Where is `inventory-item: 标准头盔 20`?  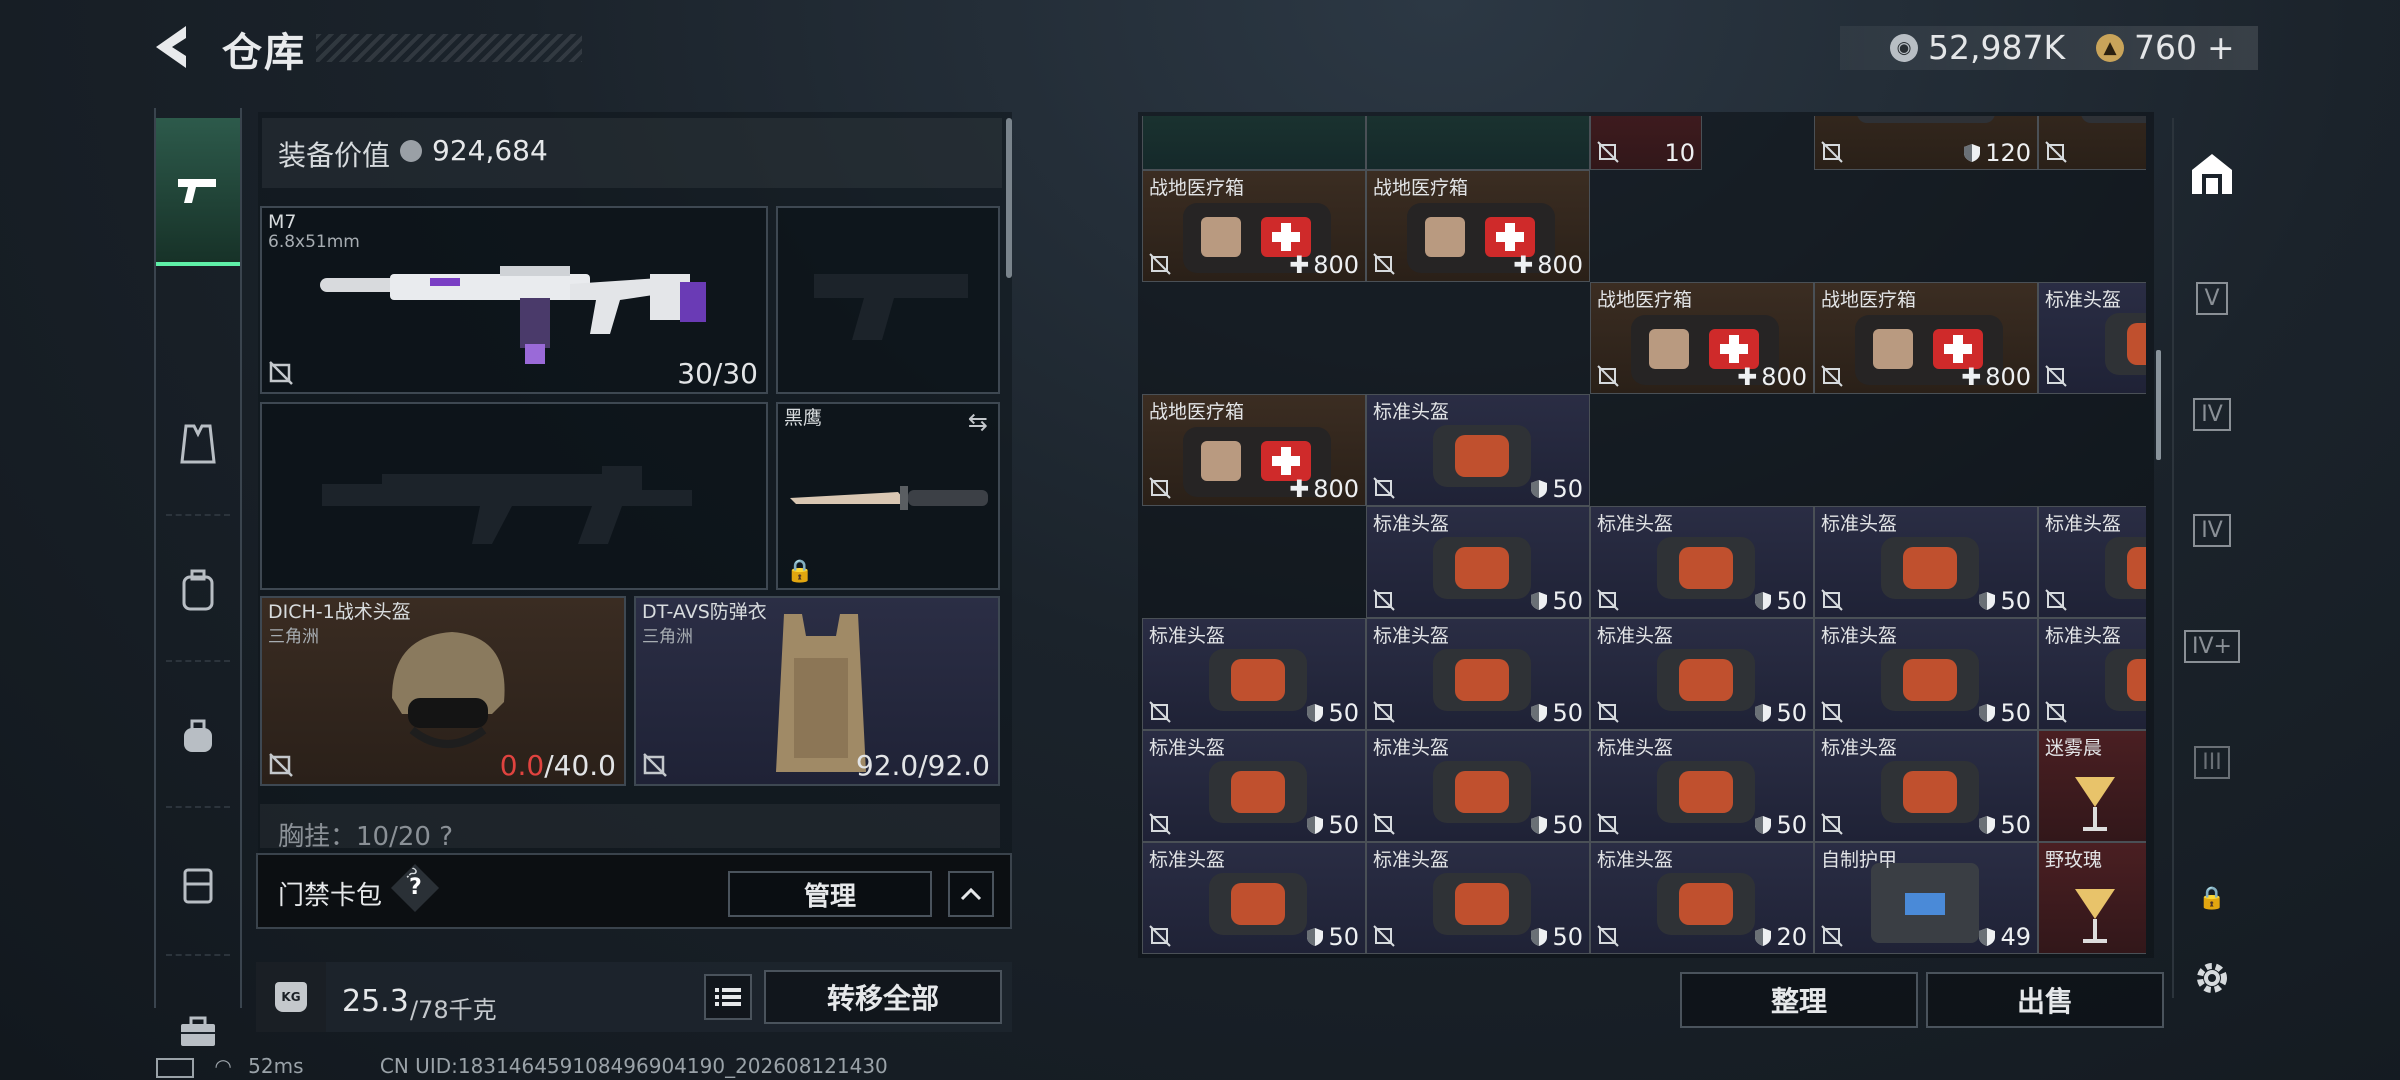
inventory-item: 标准头盔 20 is located at coordinates (1702, 898).